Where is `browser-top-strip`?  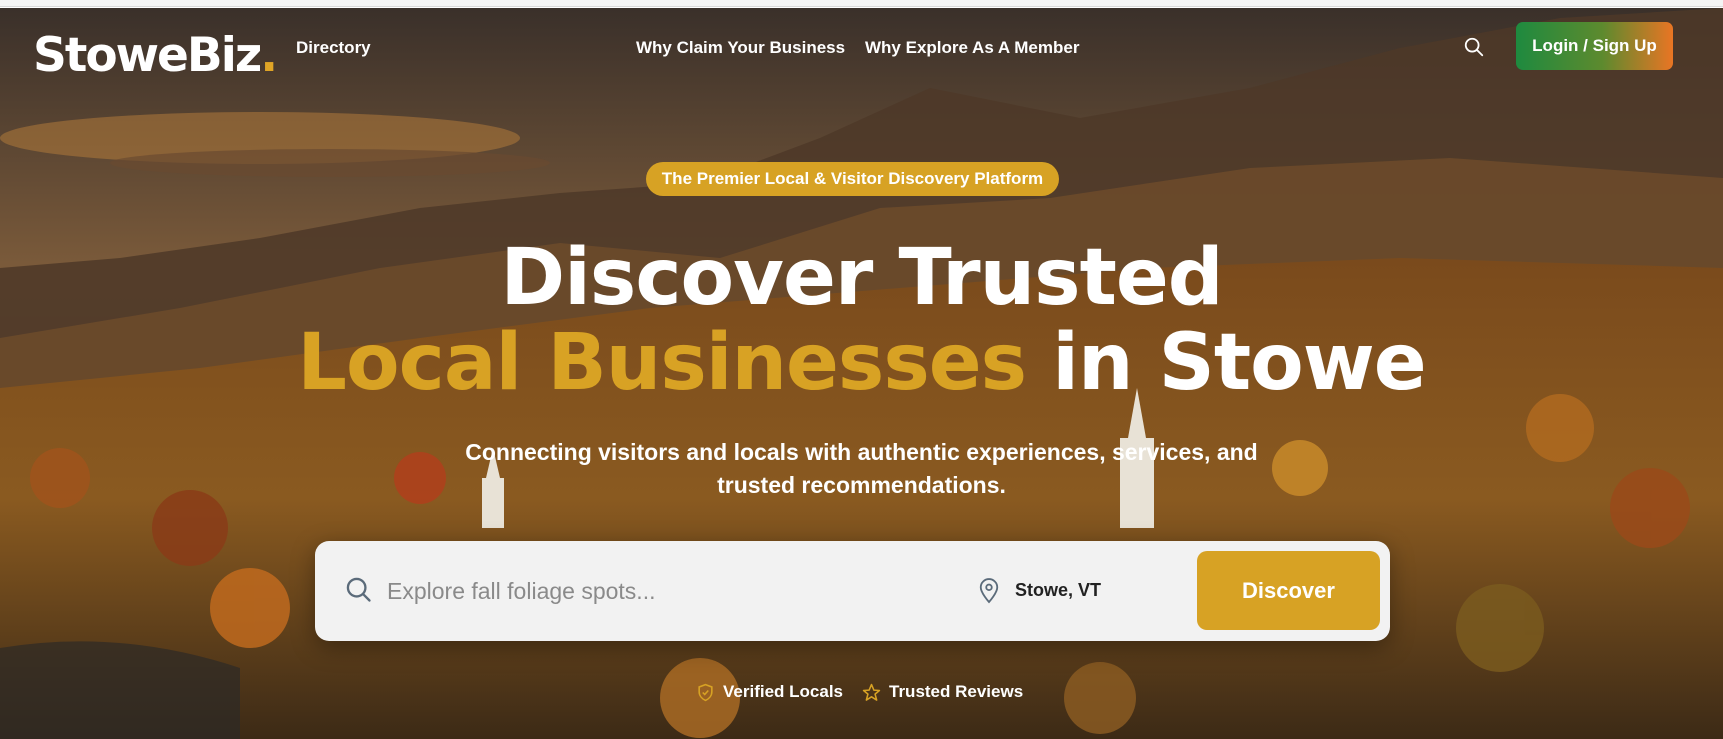
browser-top-strip is located at coordinates (861, 3).